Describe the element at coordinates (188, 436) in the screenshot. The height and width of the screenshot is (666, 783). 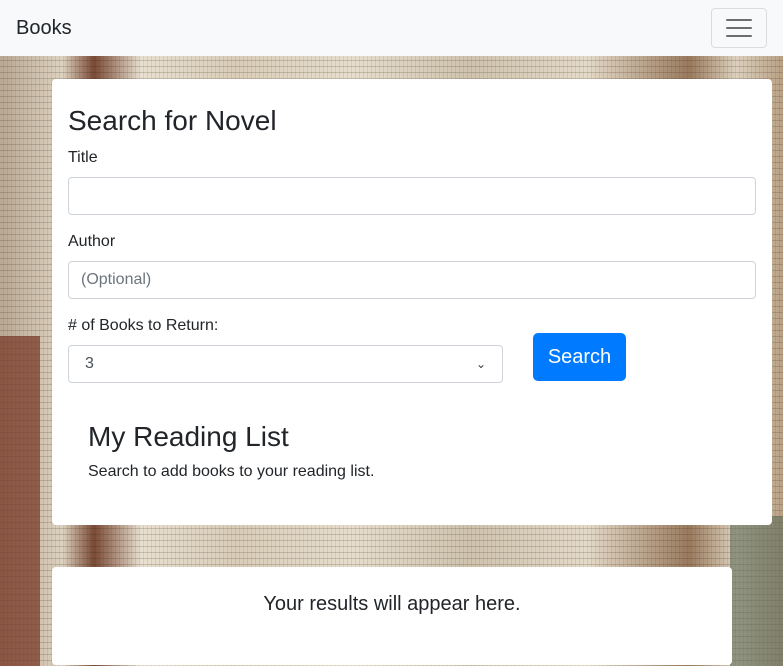
I see `reading-list-heading: My Reading List` at that location.